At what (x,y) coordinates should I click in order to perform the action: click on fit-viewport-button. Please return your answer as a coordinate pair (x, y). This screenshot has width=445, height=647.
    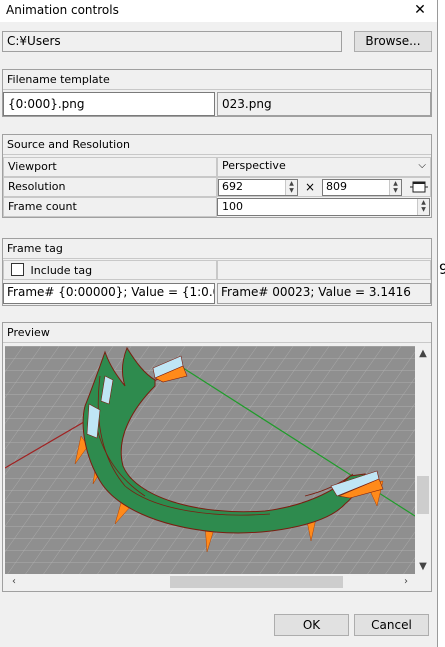
    Looking at the image, I should click on (419, 187).